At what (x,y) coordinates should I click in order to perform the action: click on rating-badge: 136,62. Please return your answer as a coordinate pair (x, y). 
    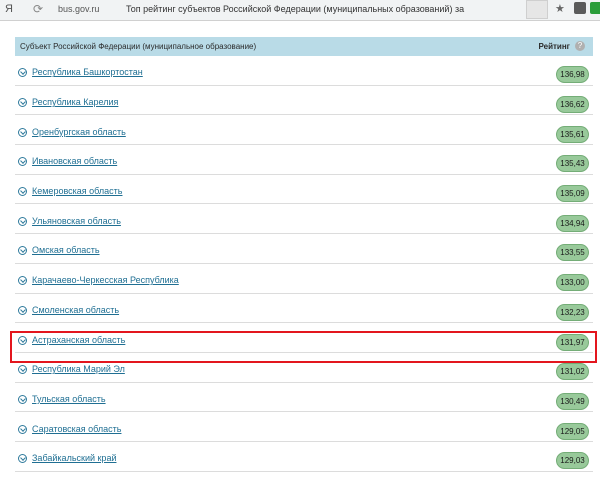
    Looking at the image, I should click on (572, 105).